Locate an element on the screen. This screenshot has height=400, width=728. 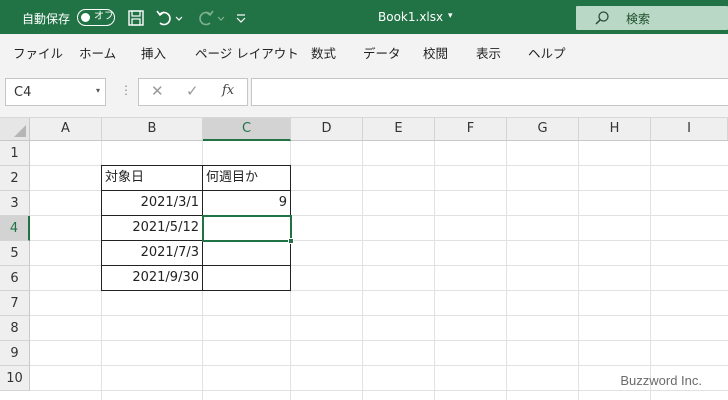
toggle-knob is located at coordinates (85, 17).